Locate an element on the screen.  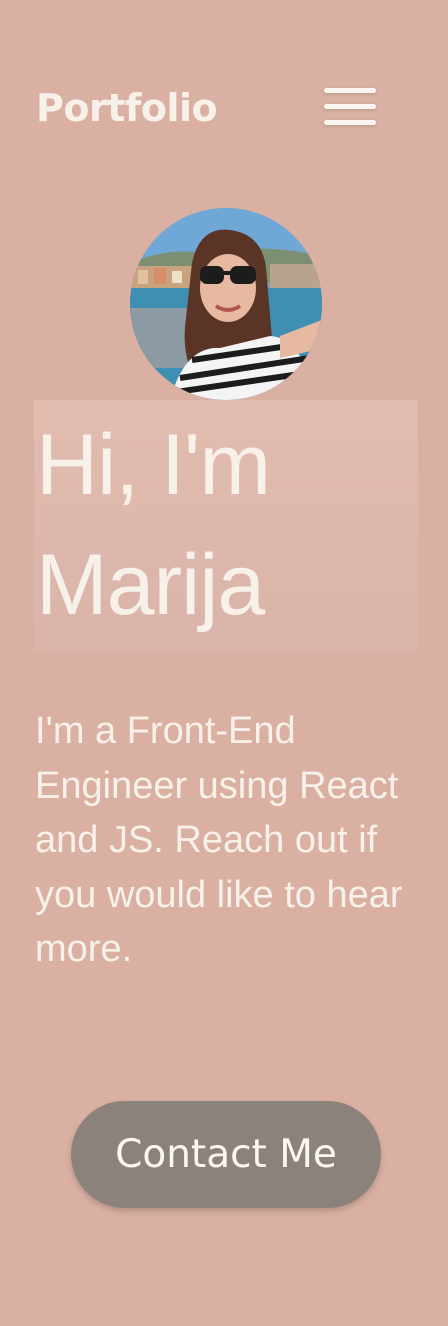
profile-photo is located at coordinates (226, 304).